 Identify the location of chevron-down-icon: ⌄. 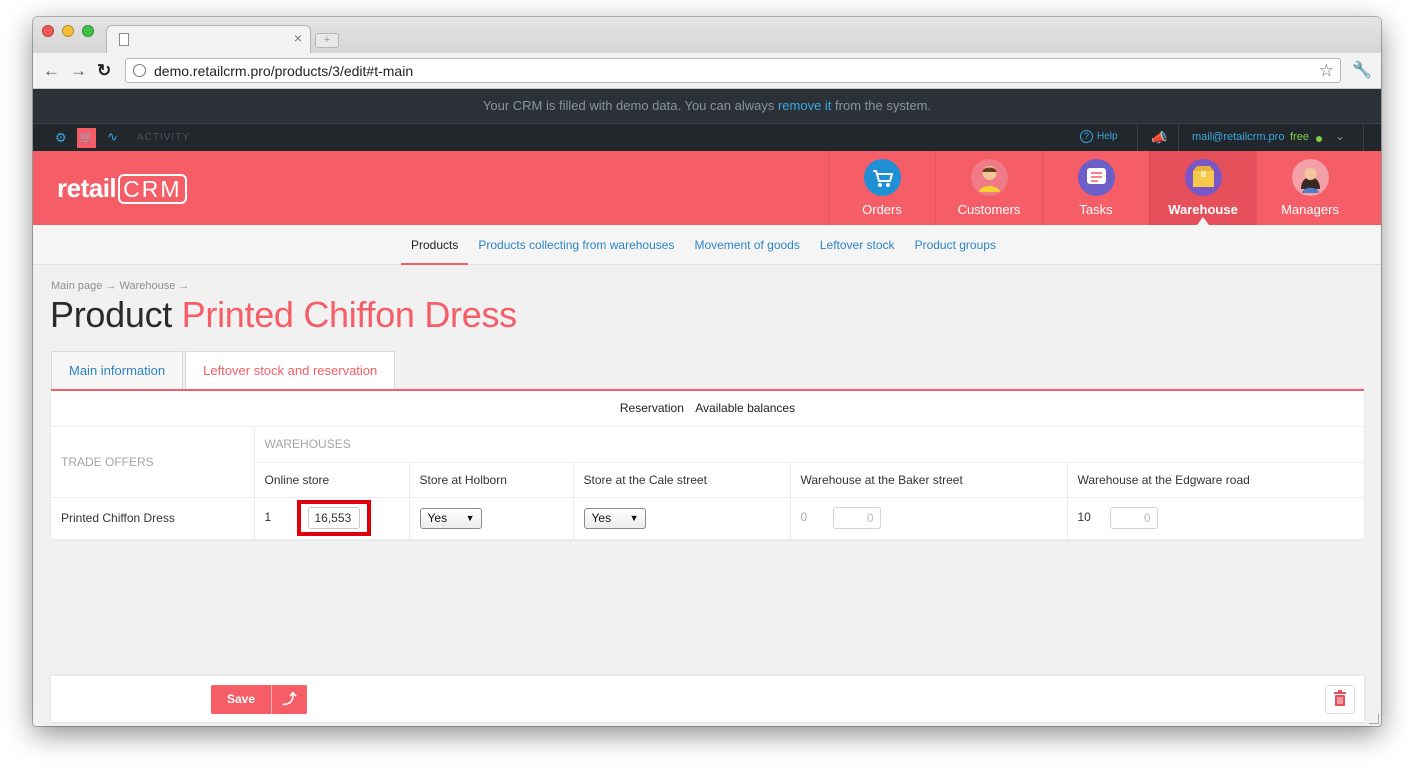
(1340, 136).